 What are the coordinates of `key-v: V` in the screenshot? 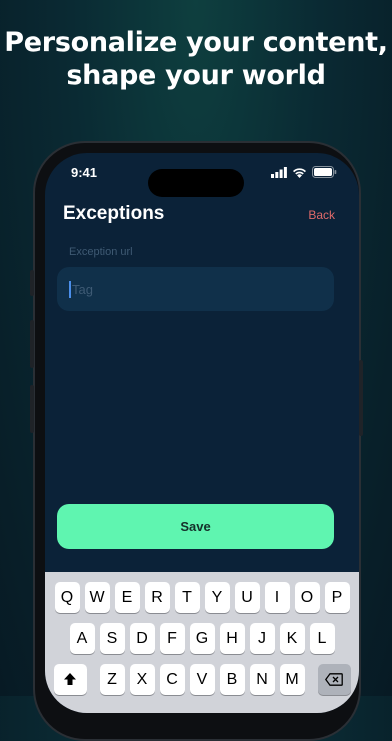 It's located at (202, 679).